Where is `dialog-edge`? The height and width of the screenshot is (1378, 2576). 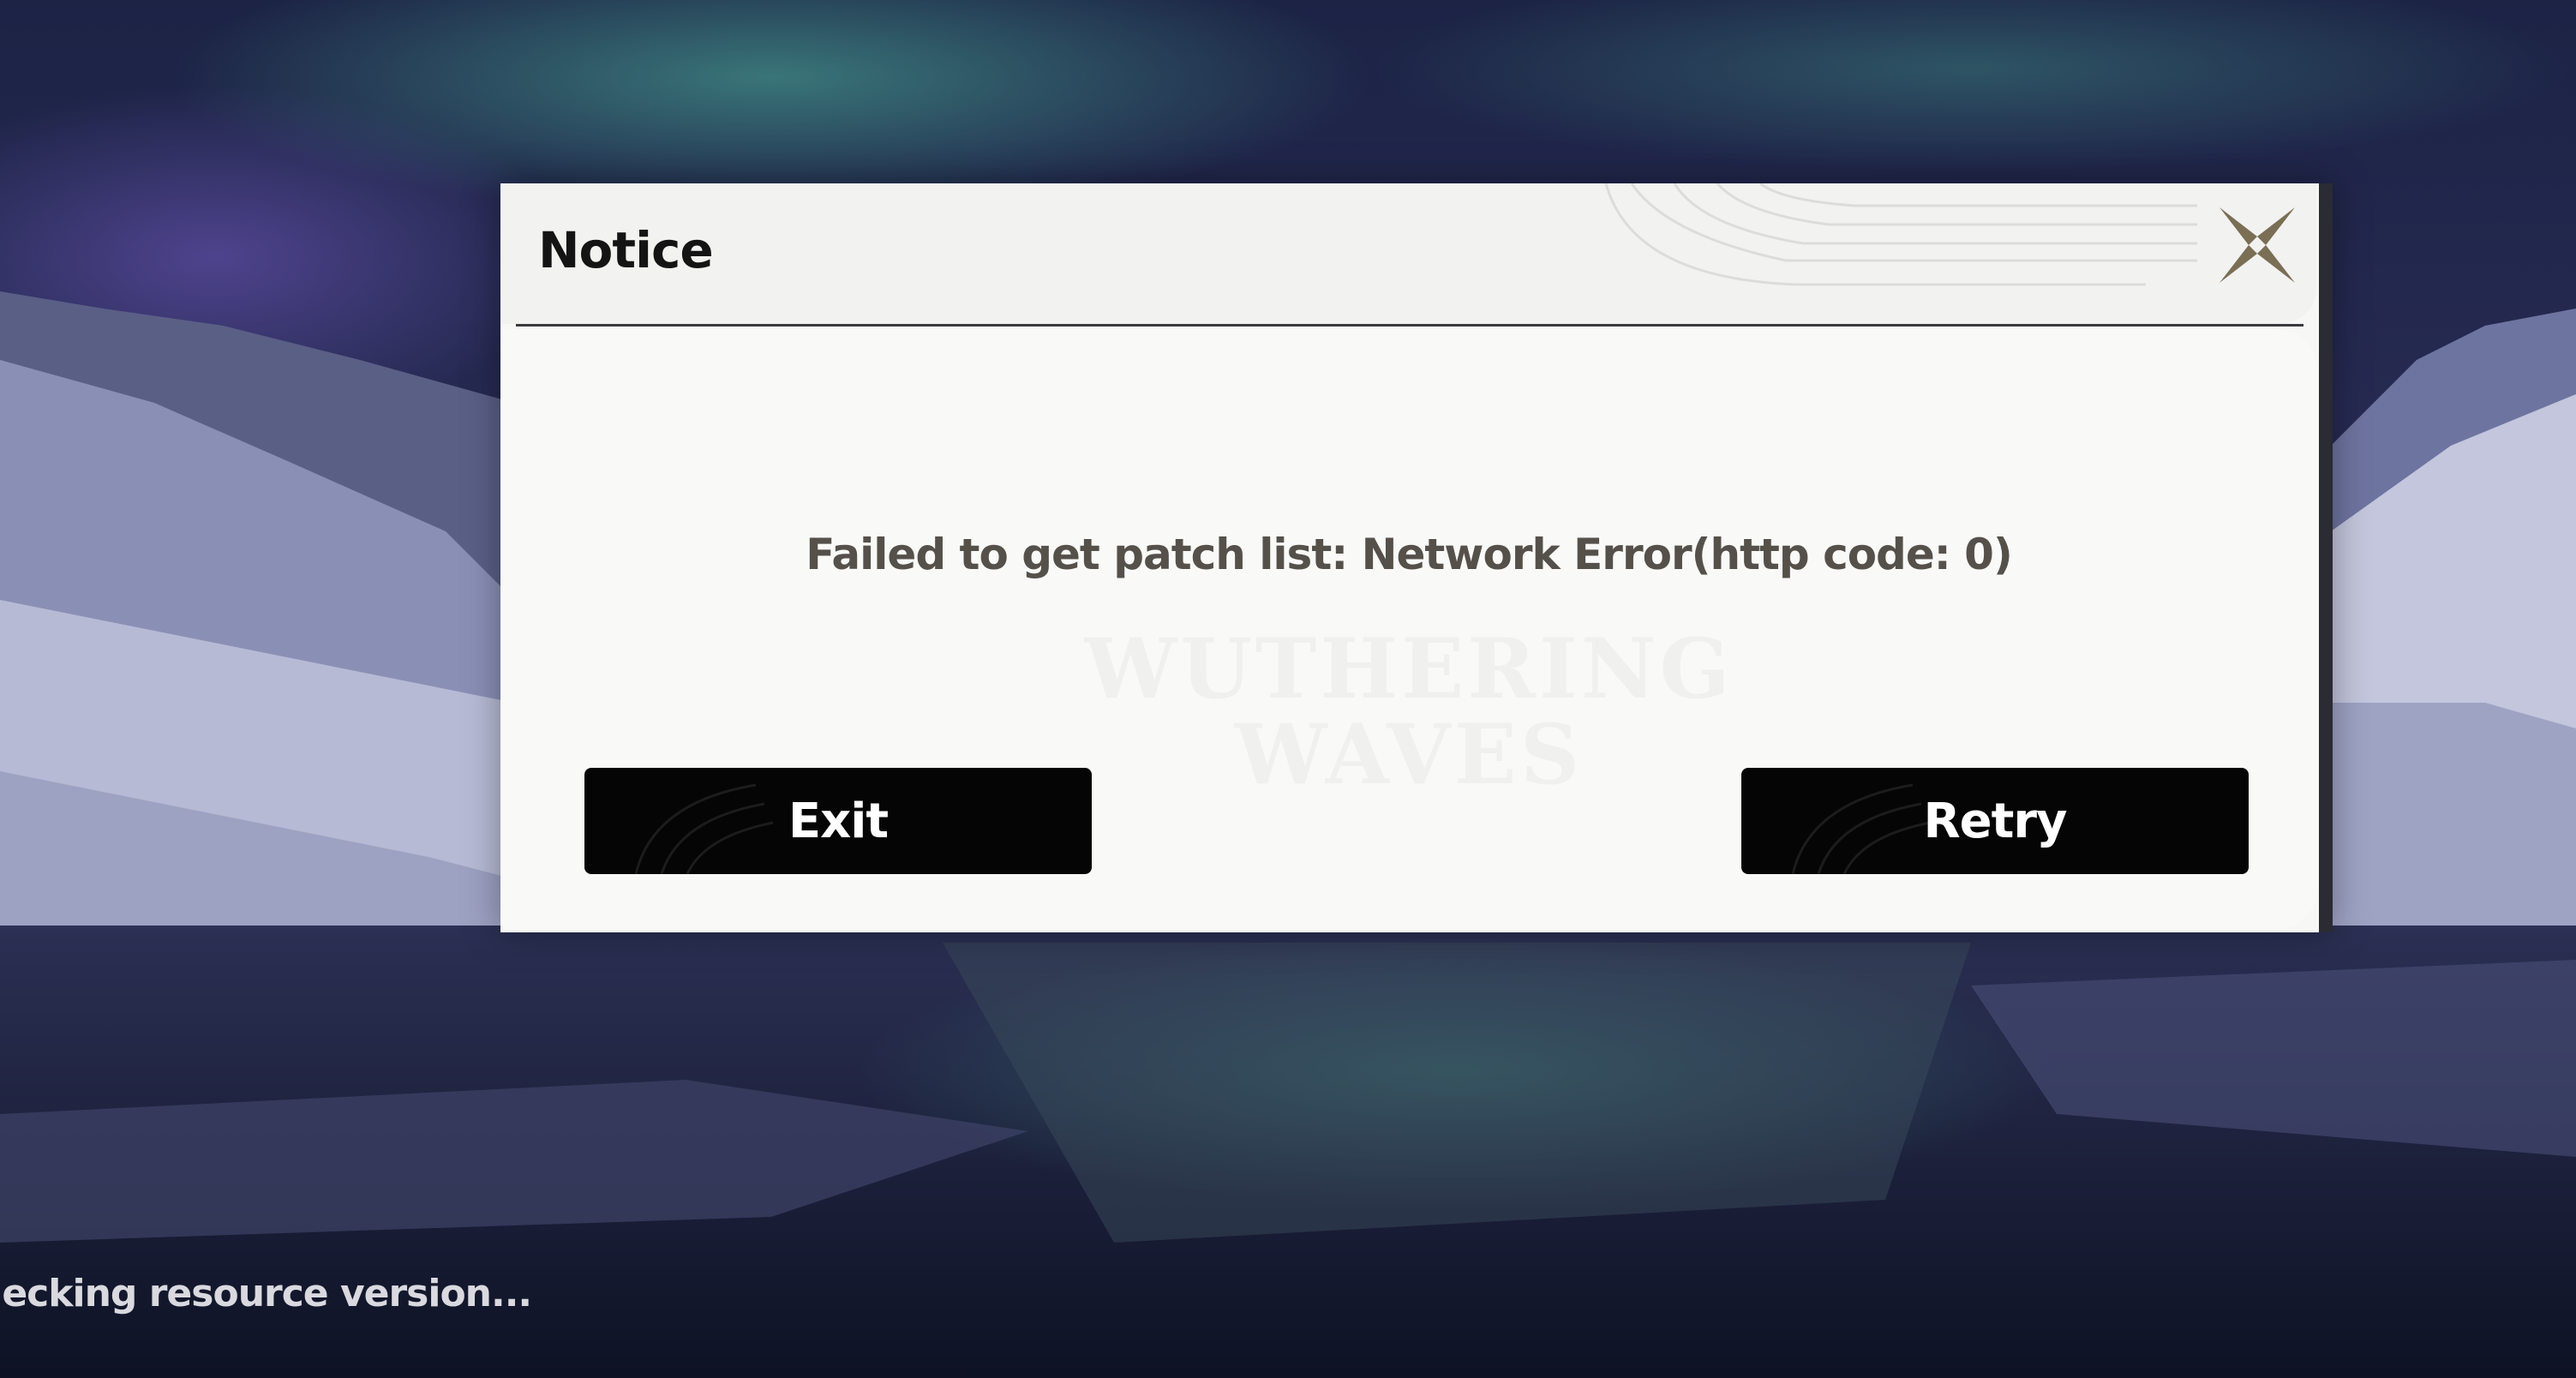 dialog-edge is located at coordinates (2326, 557).